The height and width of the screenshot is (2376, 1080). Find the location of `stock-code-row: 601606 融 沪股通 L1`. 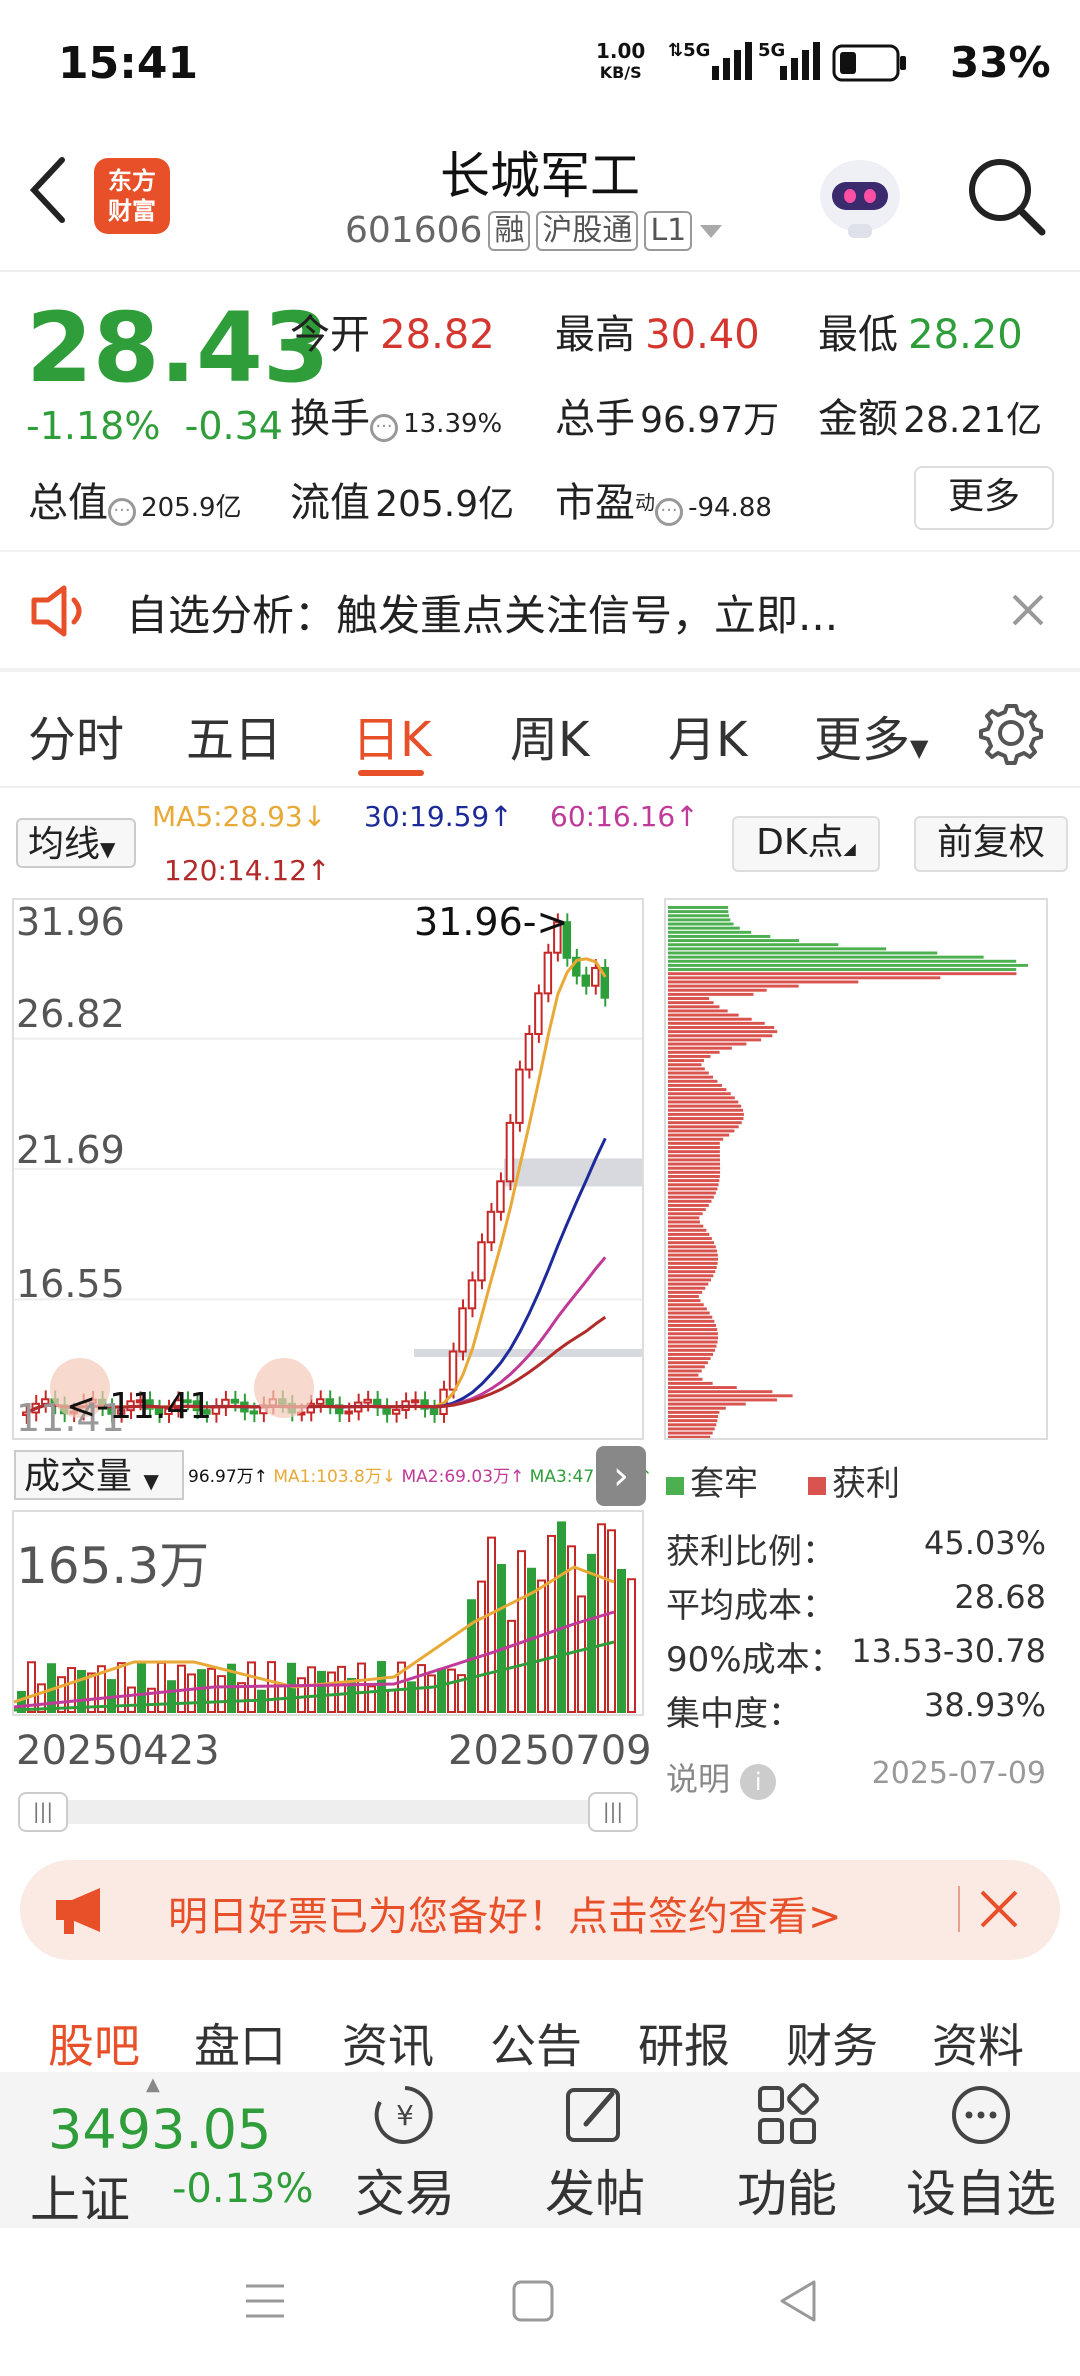

stock-code-row: 601606 融 沪股通 L1 is located at coordinates (534, 230).